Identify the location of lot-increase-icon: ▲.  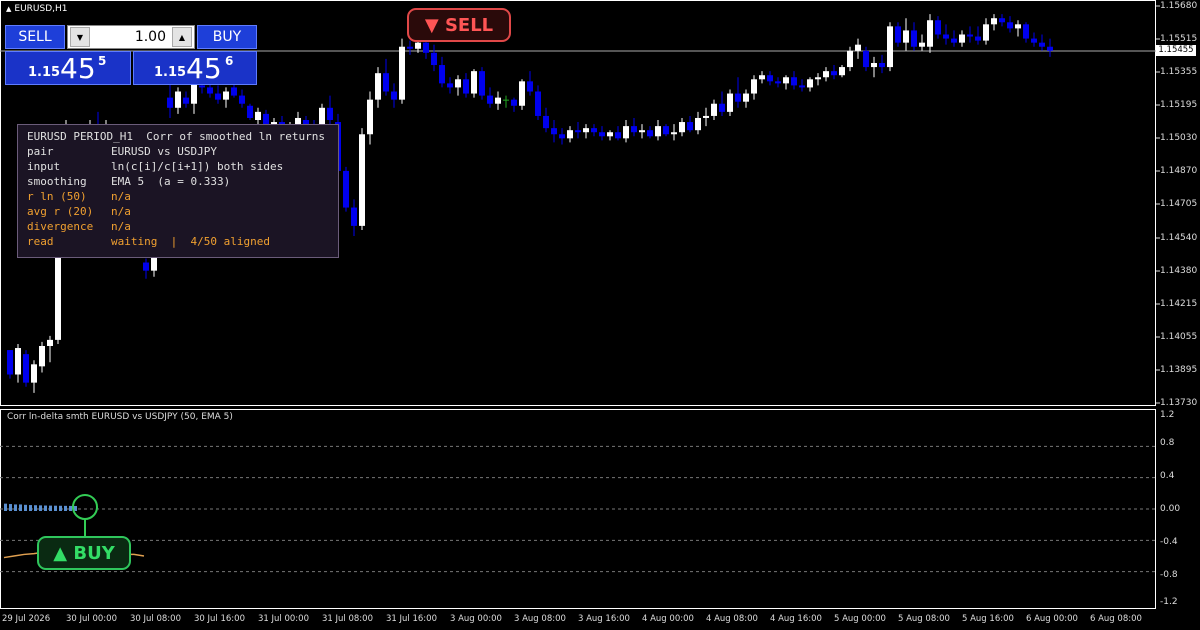
(182, 37).